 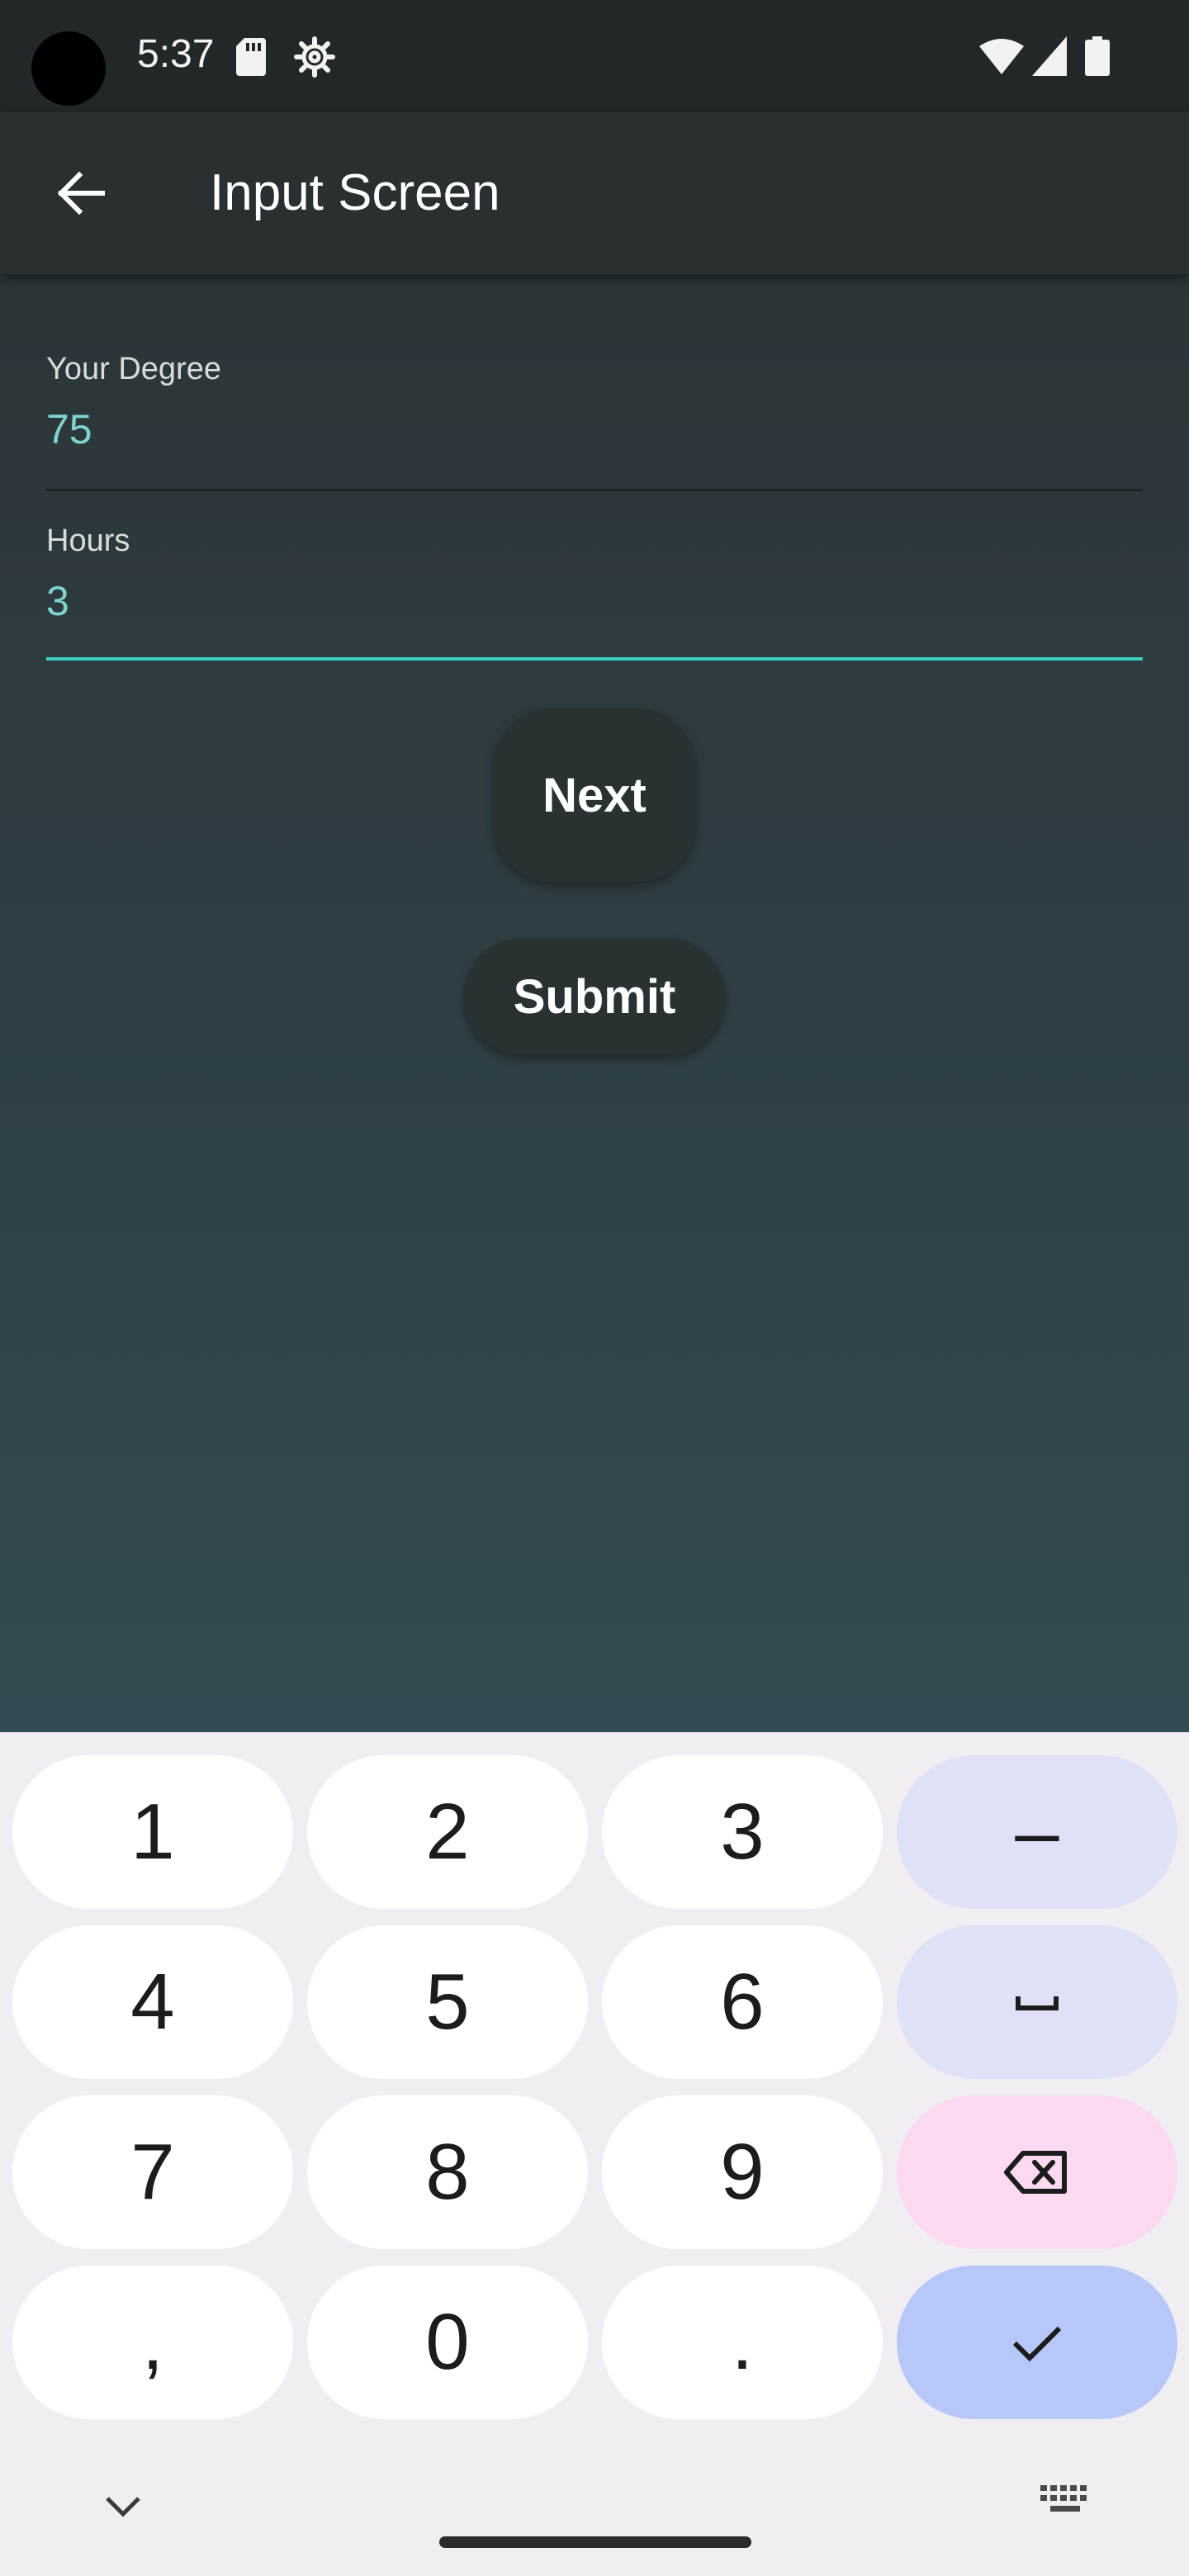 What do you see at coordinates (1001, 56) in the screenshot?
I see `wifi-icon` at bounding box center [1001, 56].